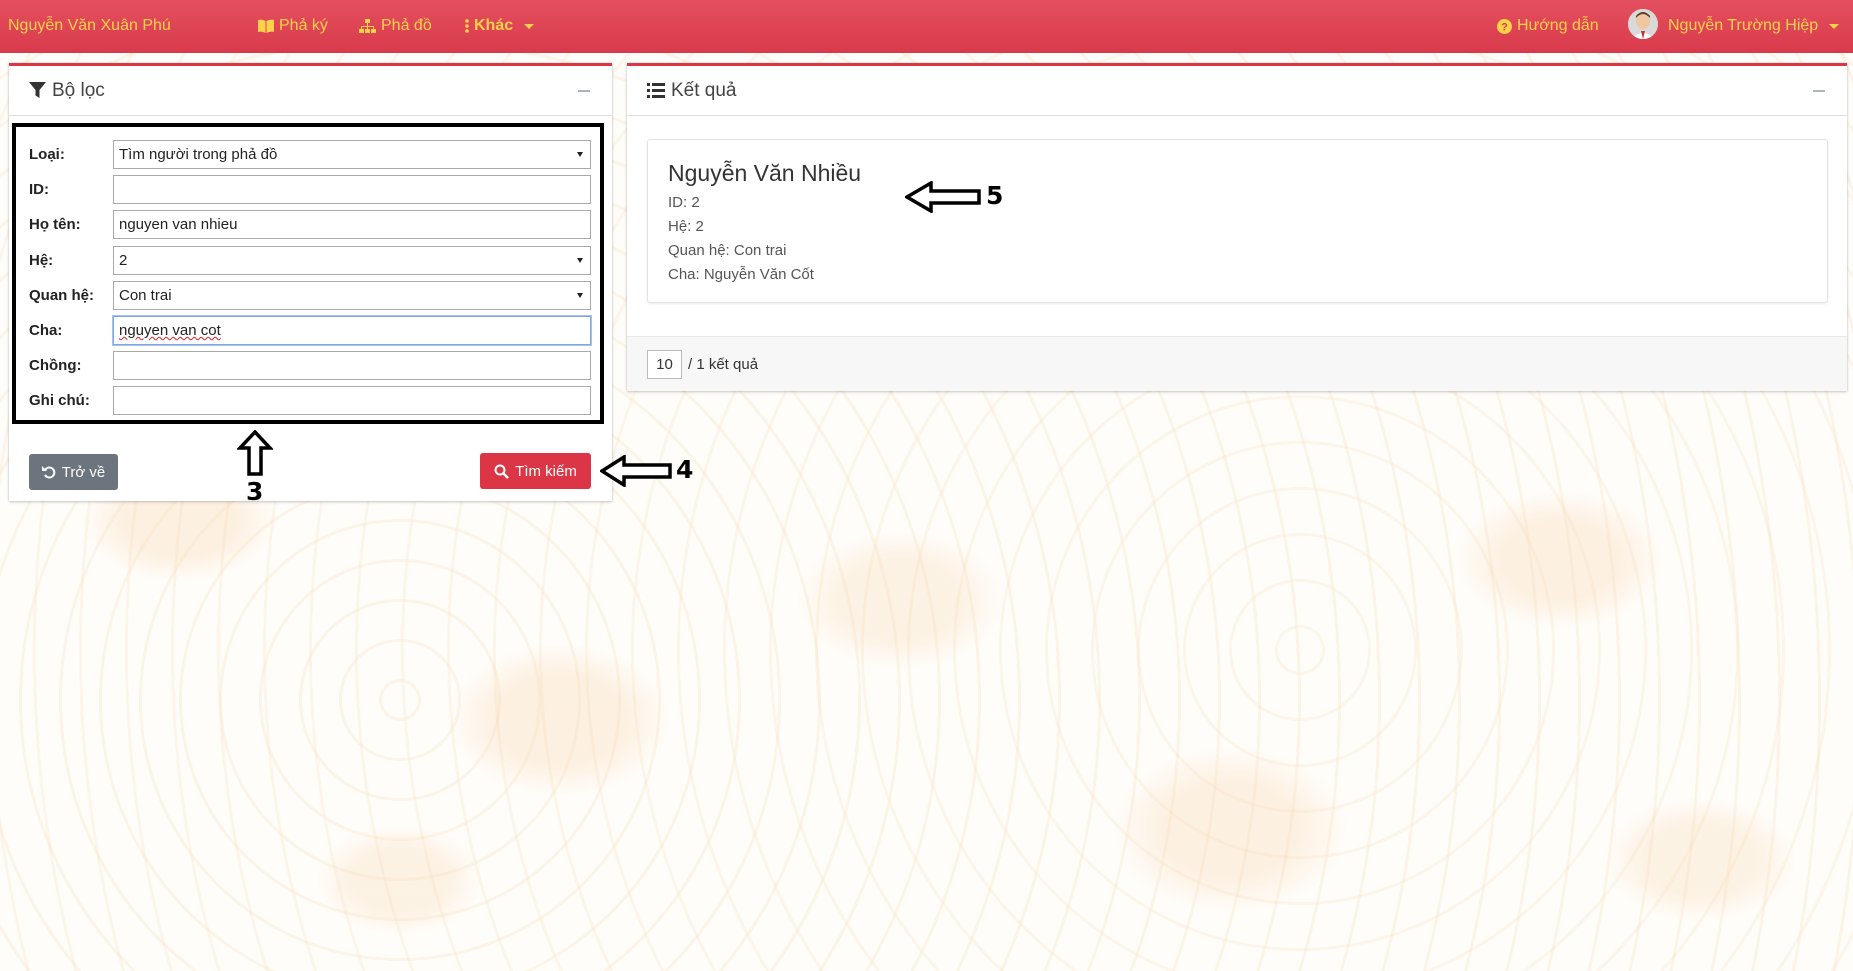 The width and height of the screenshot is (1853, 971). What do you see at coordinates (367, 26) in the screenshot?
I see `sitemap-icon` at bounding box center [367, 26].